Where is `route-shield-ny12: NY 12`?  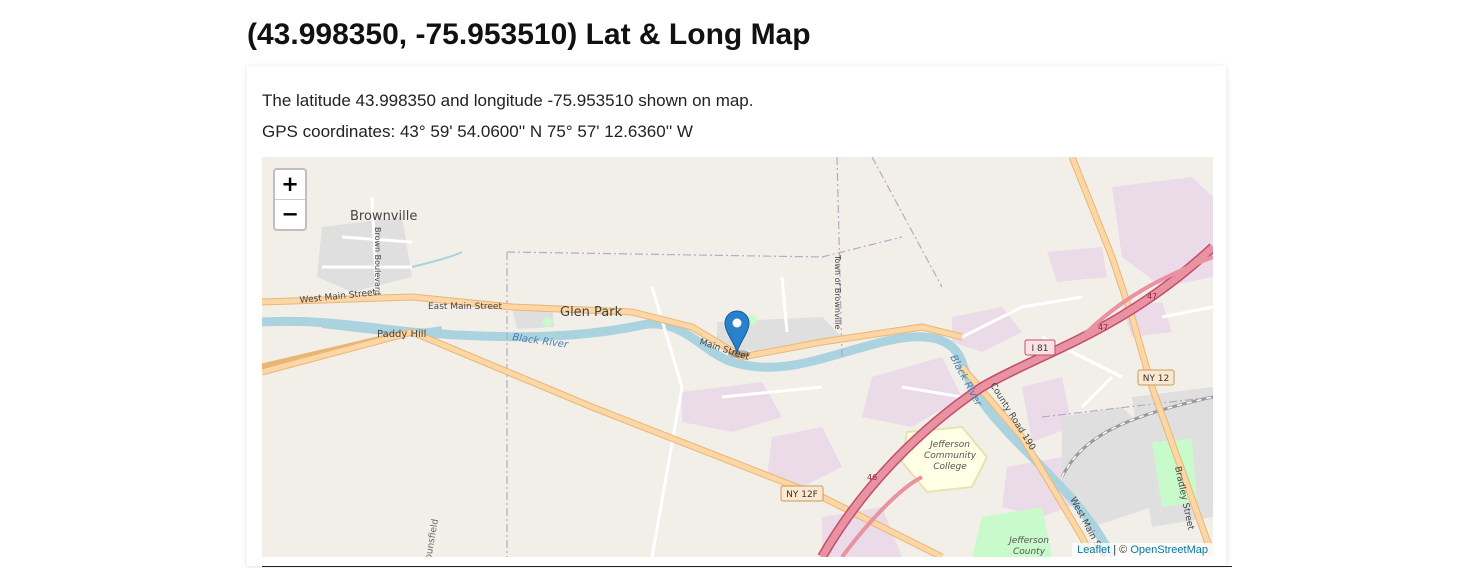 route-shield-ny12: NY 12 is located at coordinates (1156, 377).